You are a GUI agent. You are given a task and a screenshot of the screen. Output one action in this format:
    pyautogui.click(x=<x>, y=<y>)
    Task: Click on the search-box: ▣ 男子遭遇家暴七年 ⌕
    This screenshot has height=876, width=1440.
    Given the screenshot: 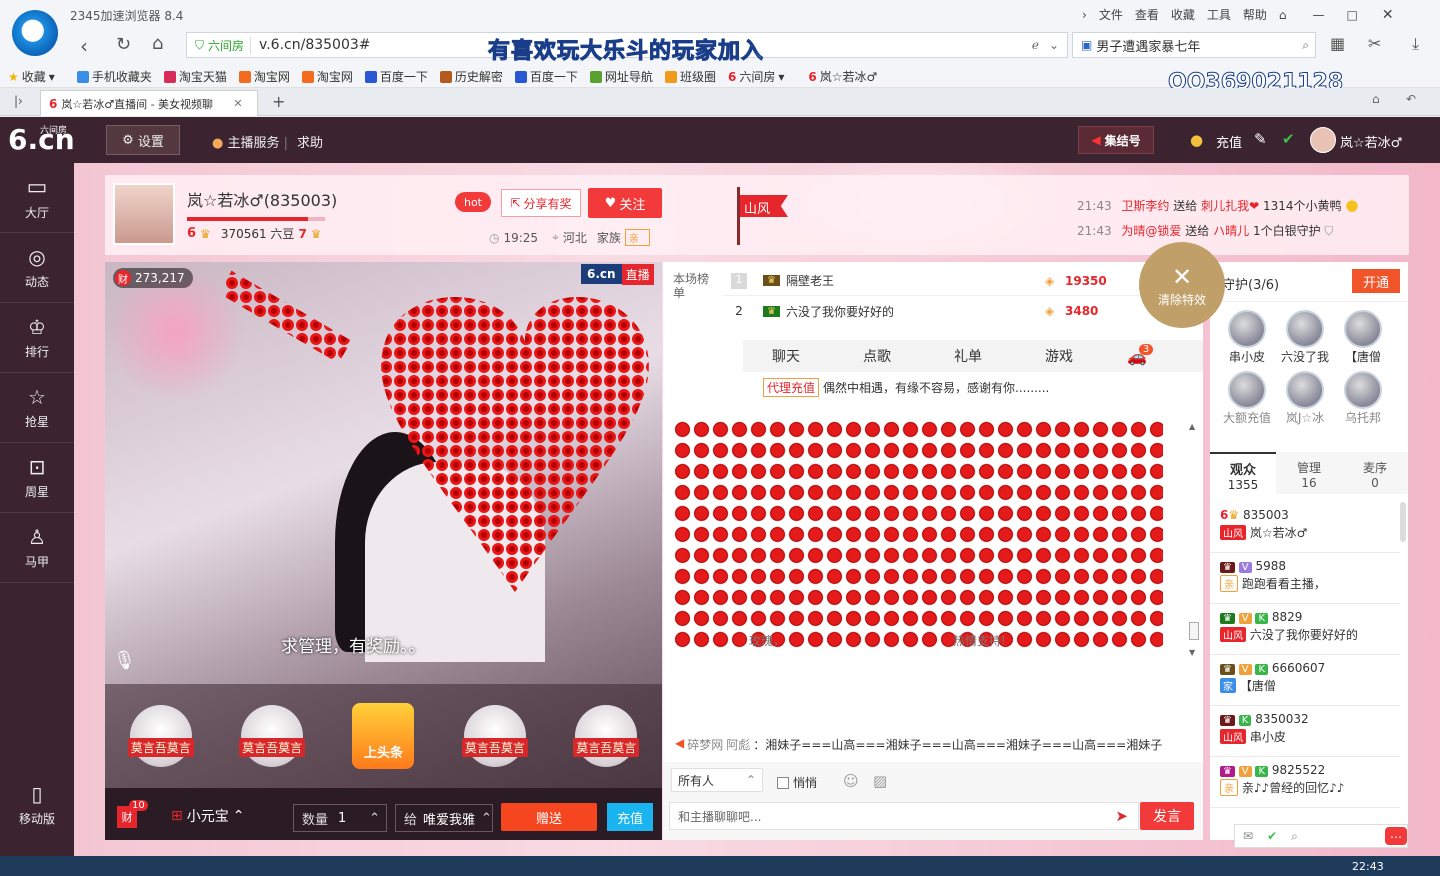 What is the action you would take?
    pyautogui.click(x=1194, y=45)
    